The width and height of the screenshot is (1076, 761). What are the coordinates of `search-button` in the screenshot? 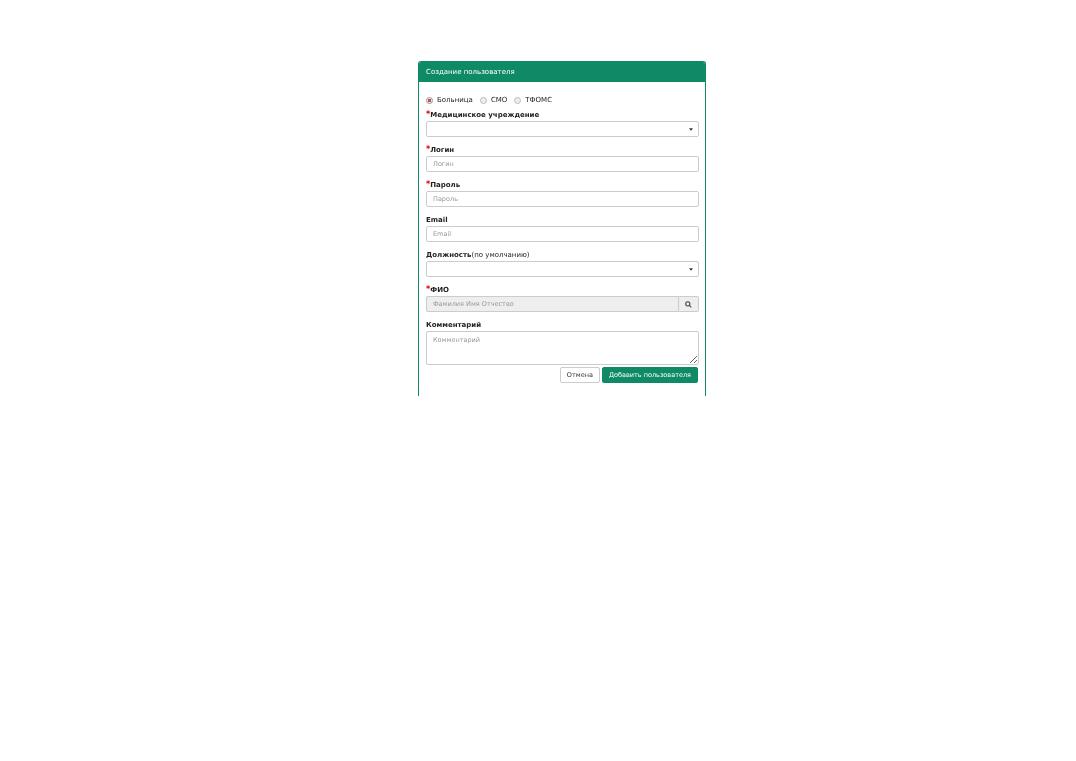 It's located at (689, 304).